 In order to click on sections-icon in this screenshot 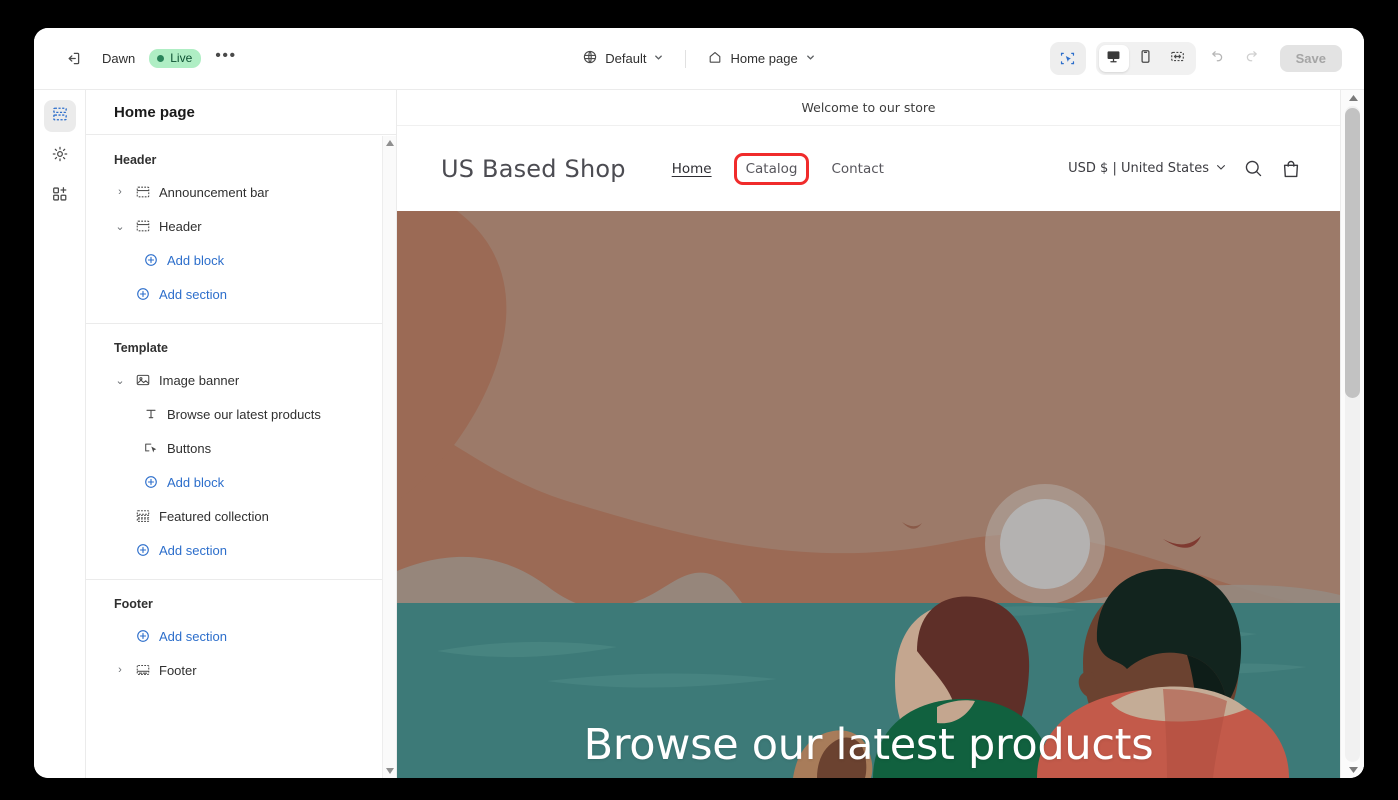, I will do `click(60, 116)`.